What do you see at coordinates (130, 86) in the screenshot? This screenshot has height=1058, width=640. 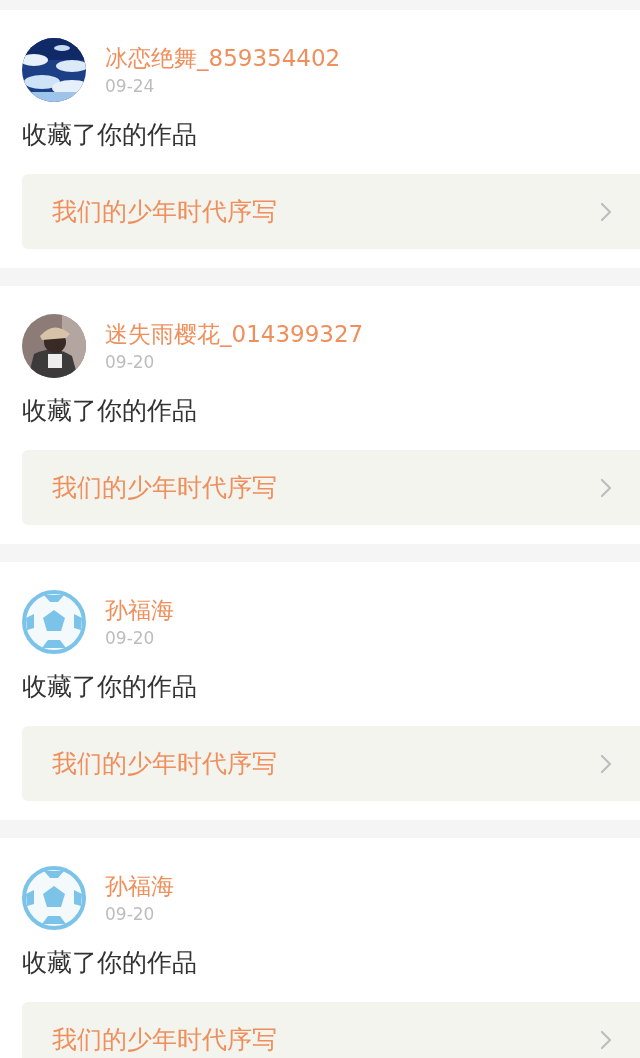 I see `date: 09-24` at bounding box center [130, 86].